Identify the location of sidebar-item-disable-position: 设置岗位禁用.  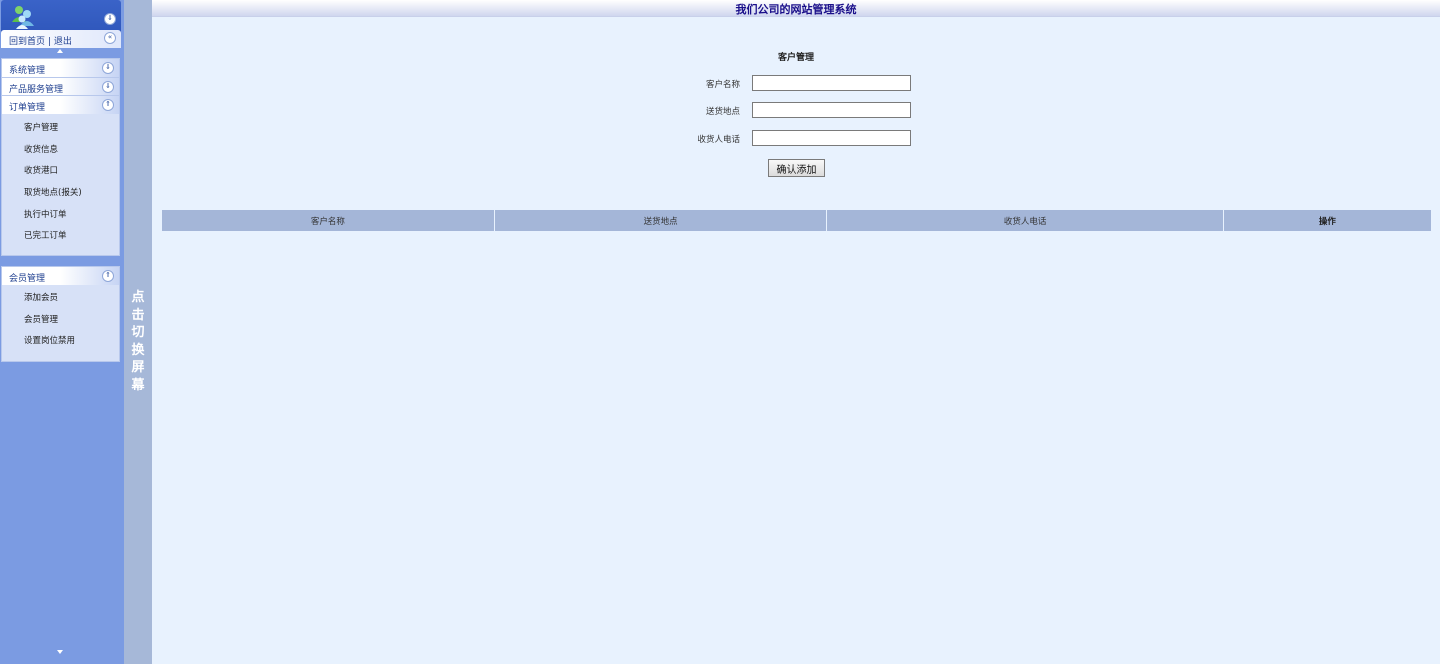
(60, 342).